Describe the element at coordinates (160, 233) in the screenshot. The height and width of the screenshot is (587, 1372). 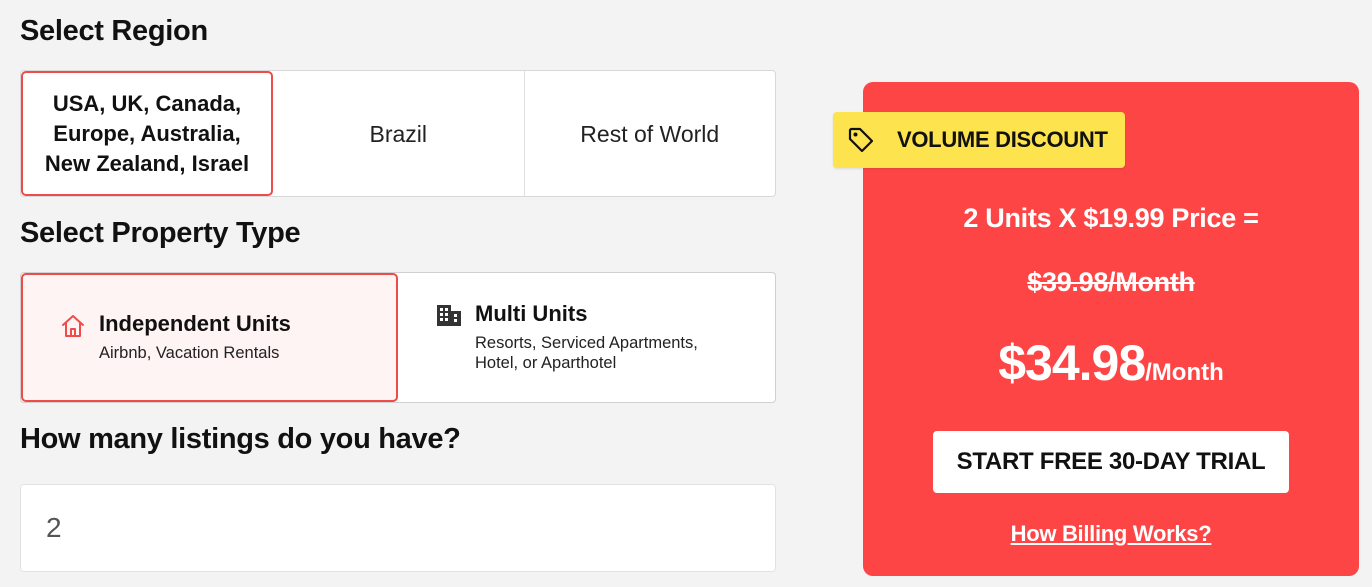
I see `select-property-type-heading: Select Property Type` at that location.